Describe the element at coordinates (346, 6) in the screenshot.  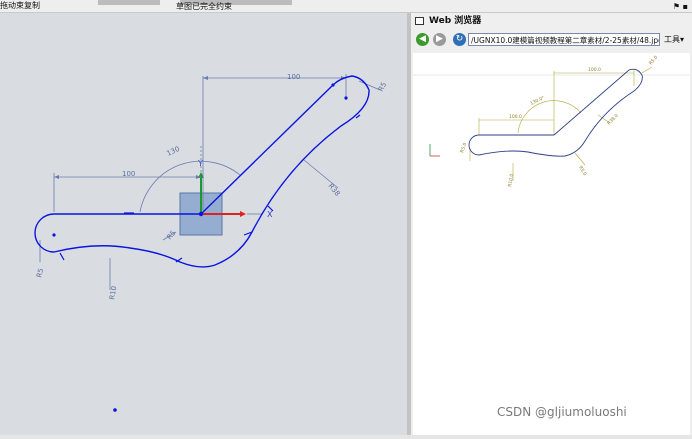
I see `top-toolbar: 拖动束复制 草图已完全约束 ⚑ ▪` at that location.